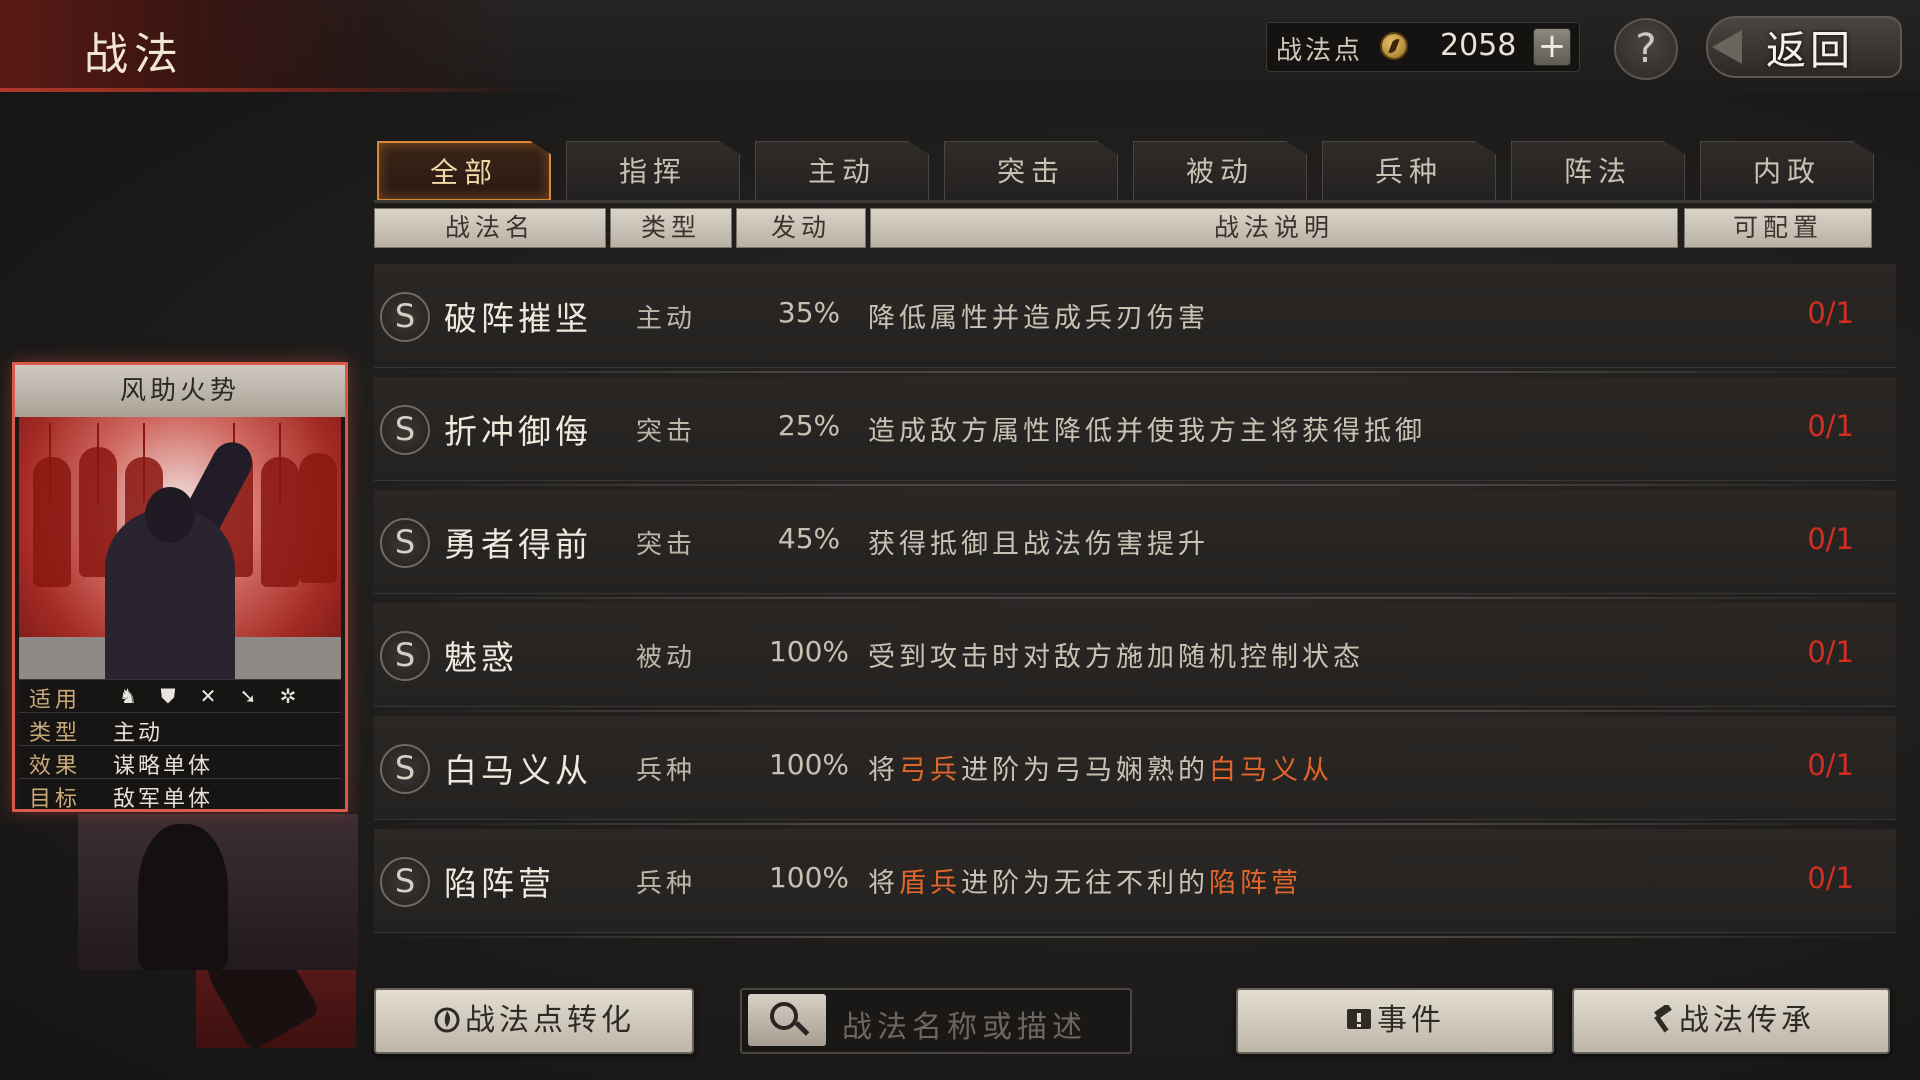 This screenshot has height=1080, width=1920. I want to click on tab-formation: 阵法, so click(1598, 171).